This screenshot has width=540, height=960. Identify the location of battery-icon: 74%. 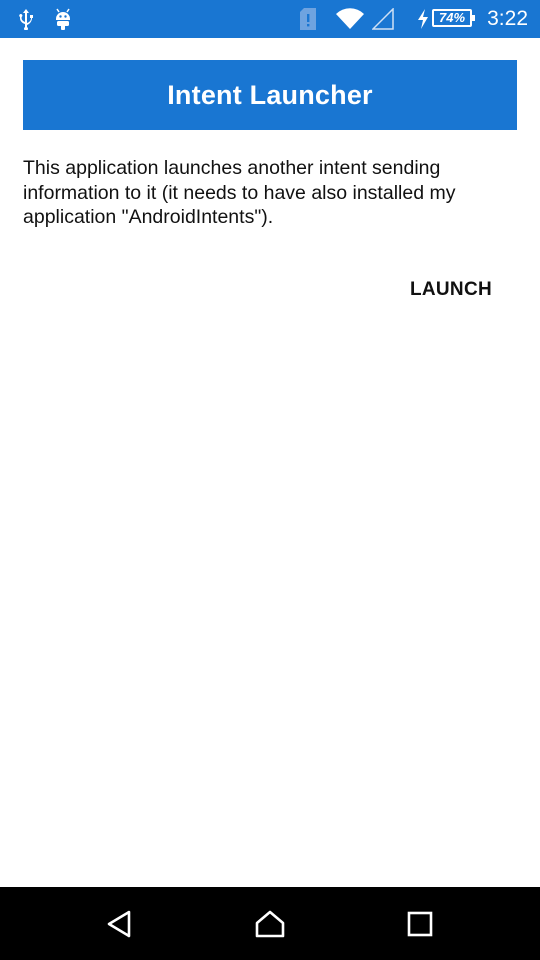
(453, 18).